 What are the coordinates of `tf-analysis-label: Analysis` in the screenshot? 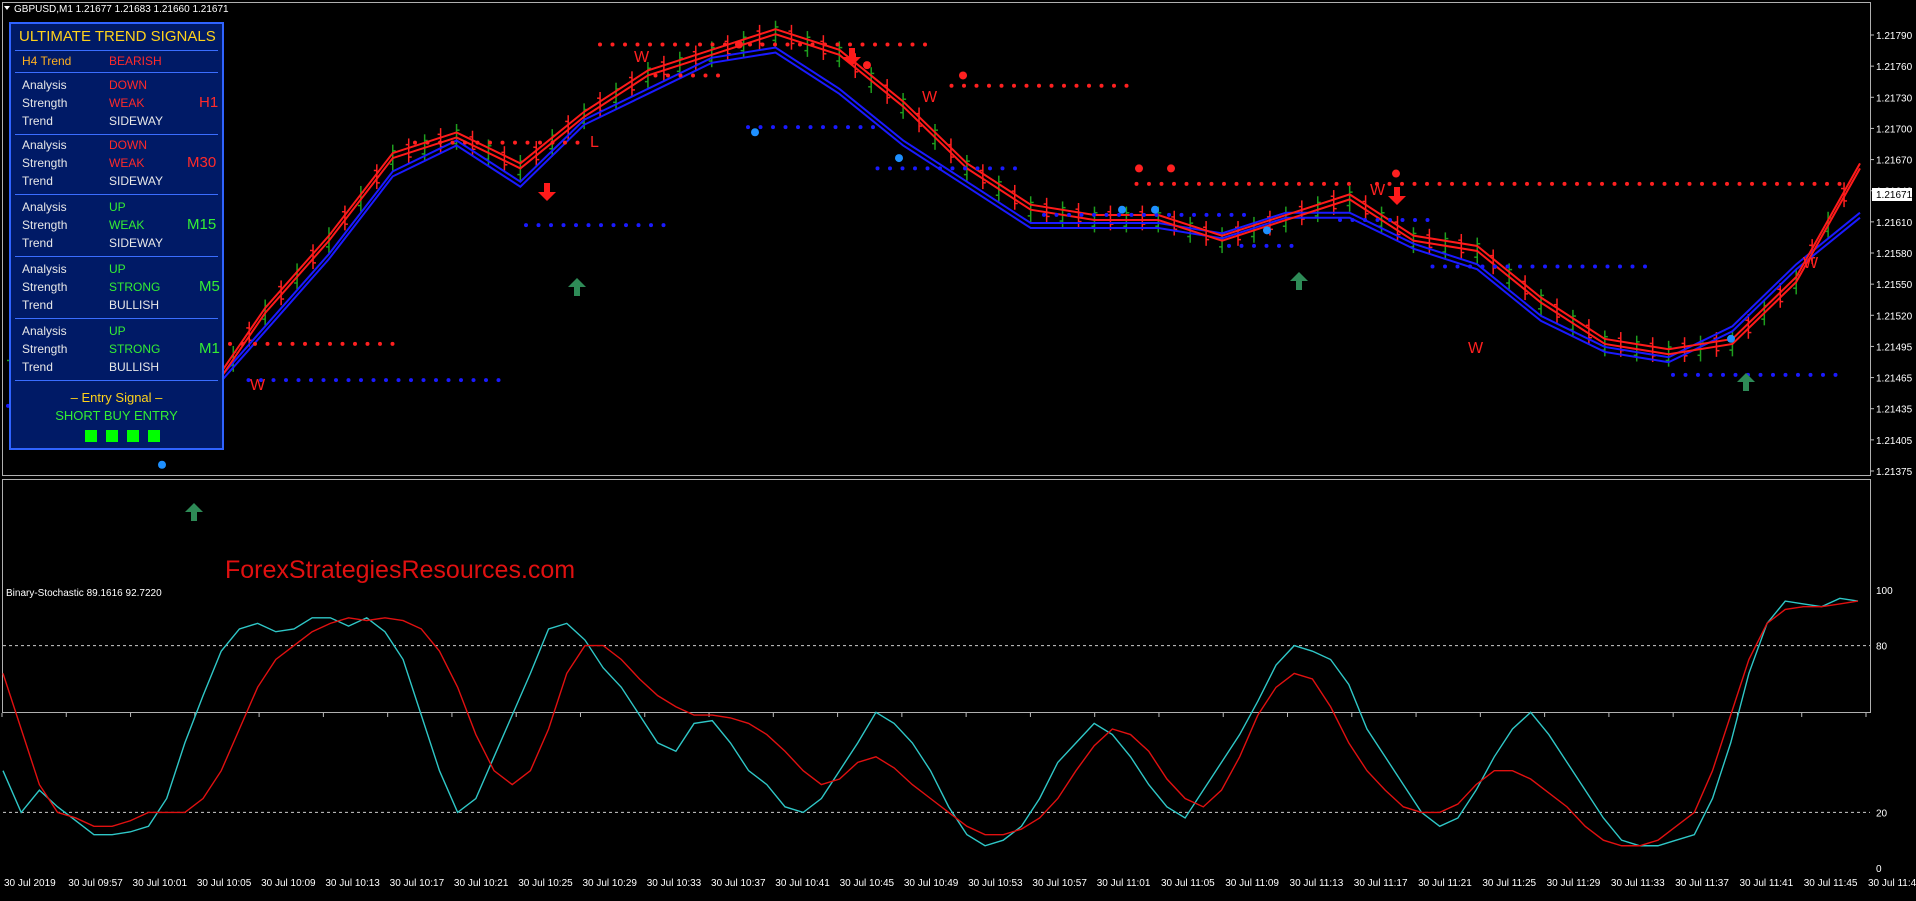 It's located at (44, 145).